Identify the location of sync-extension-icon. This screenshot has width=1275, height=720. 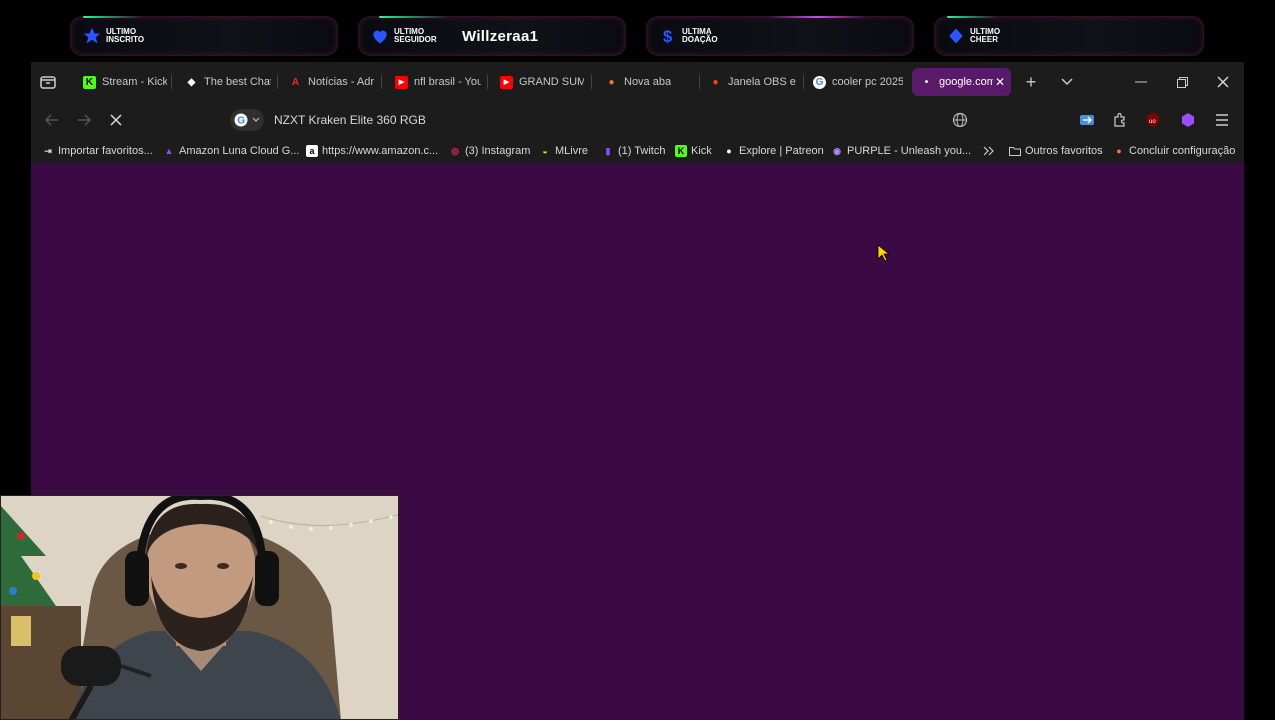
(1087, 120).